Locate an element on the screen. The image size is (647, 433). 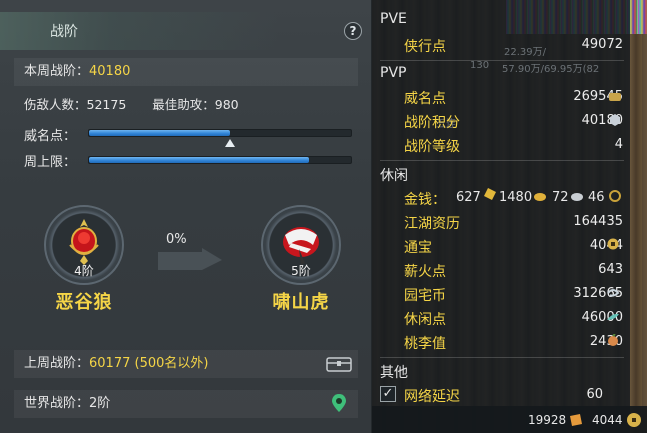
prestige-icon is located at coordinates (615, 97).